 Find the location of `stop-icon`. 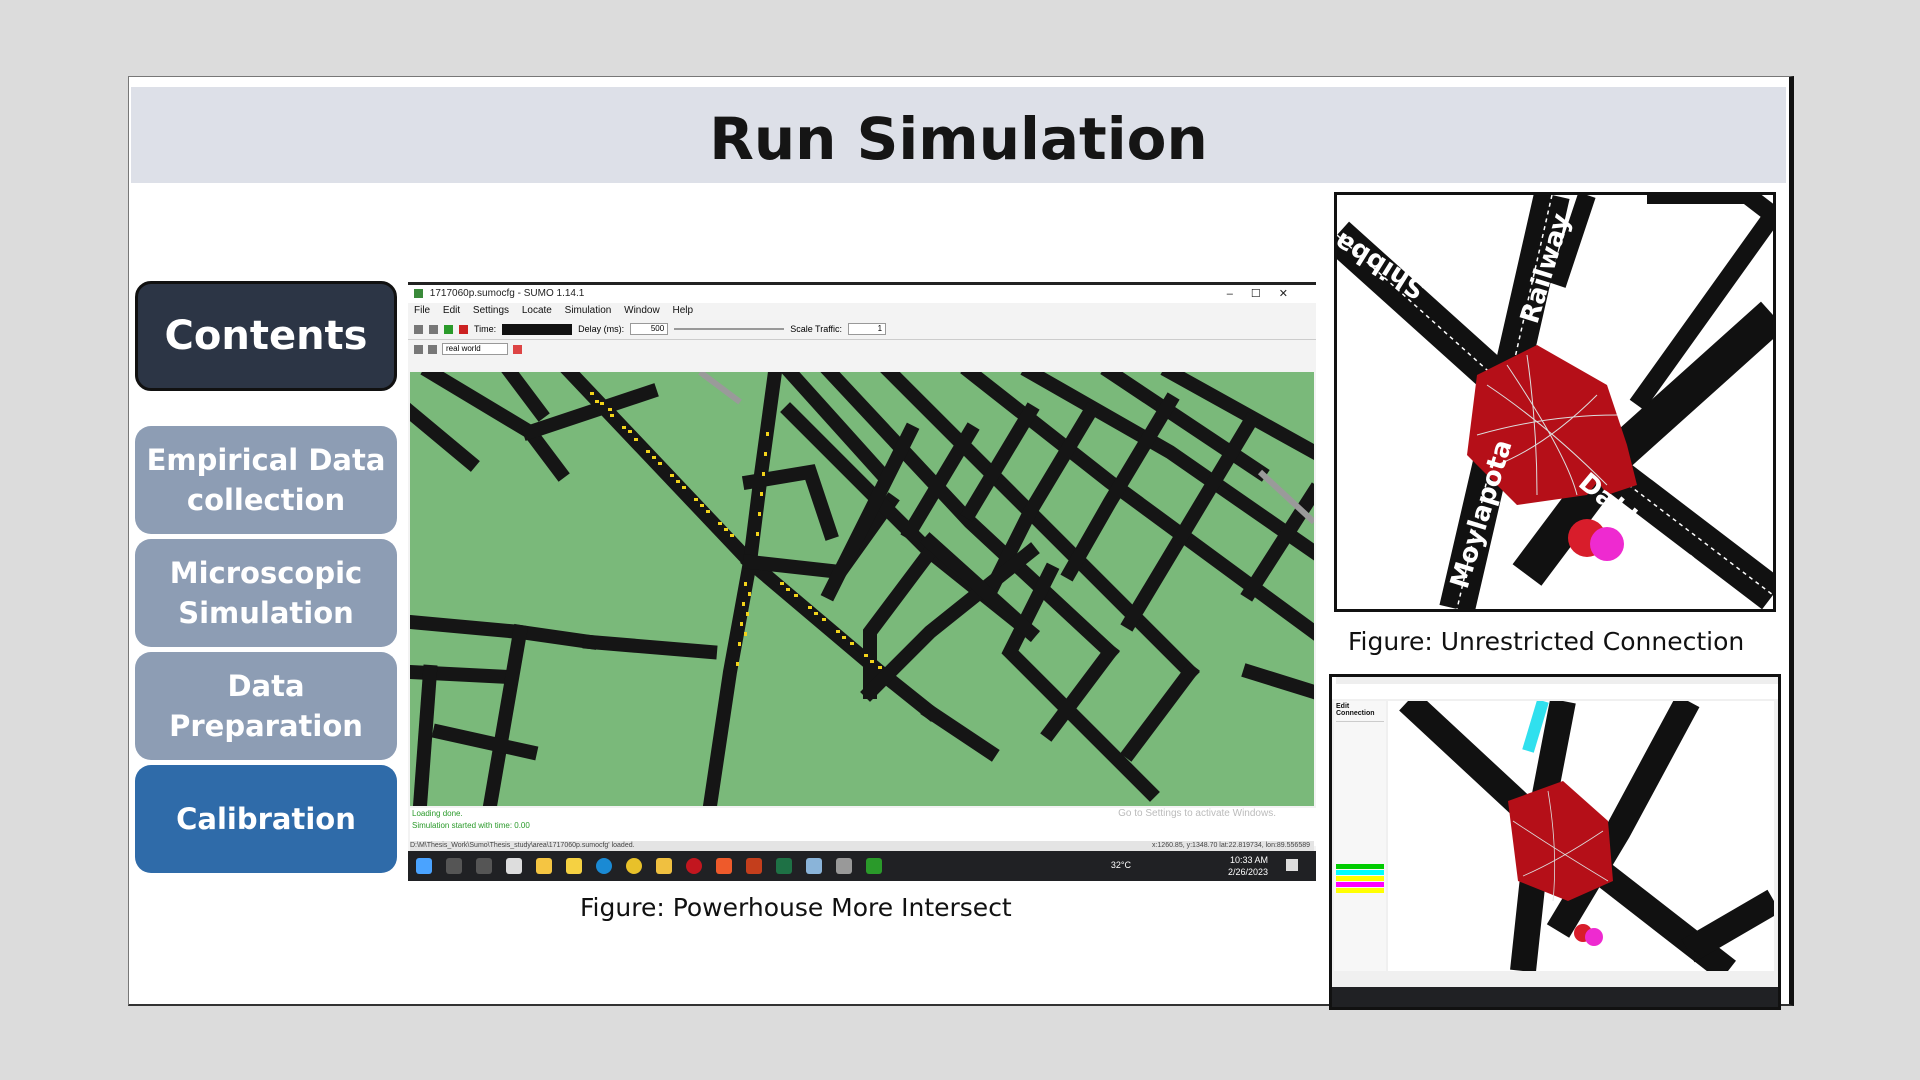

stop-icon is located at coordinates (463, 329).